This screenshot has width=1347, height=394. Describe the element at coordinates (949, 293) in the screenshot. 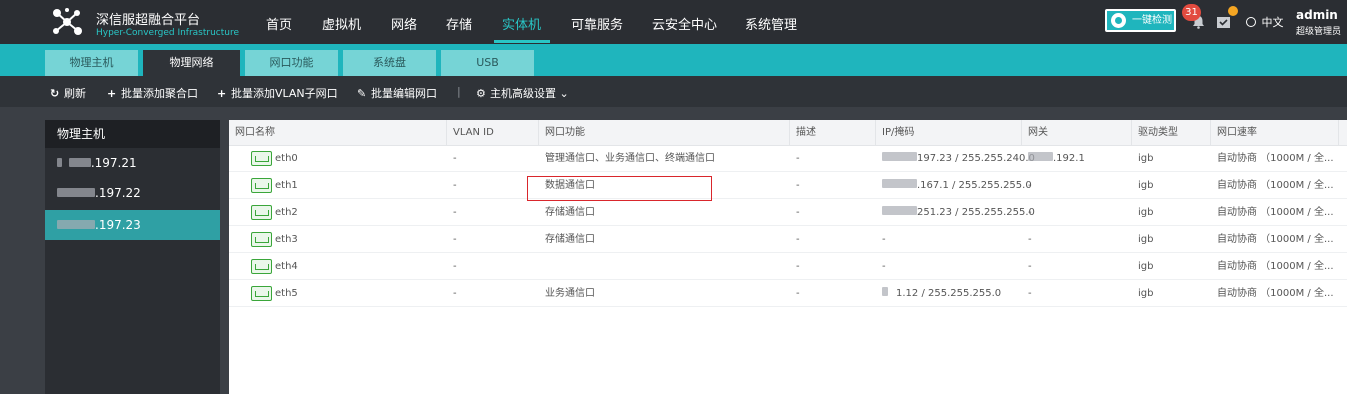

I see `ip-mask-text: 1.12 / 255.255.255.0` at that location.